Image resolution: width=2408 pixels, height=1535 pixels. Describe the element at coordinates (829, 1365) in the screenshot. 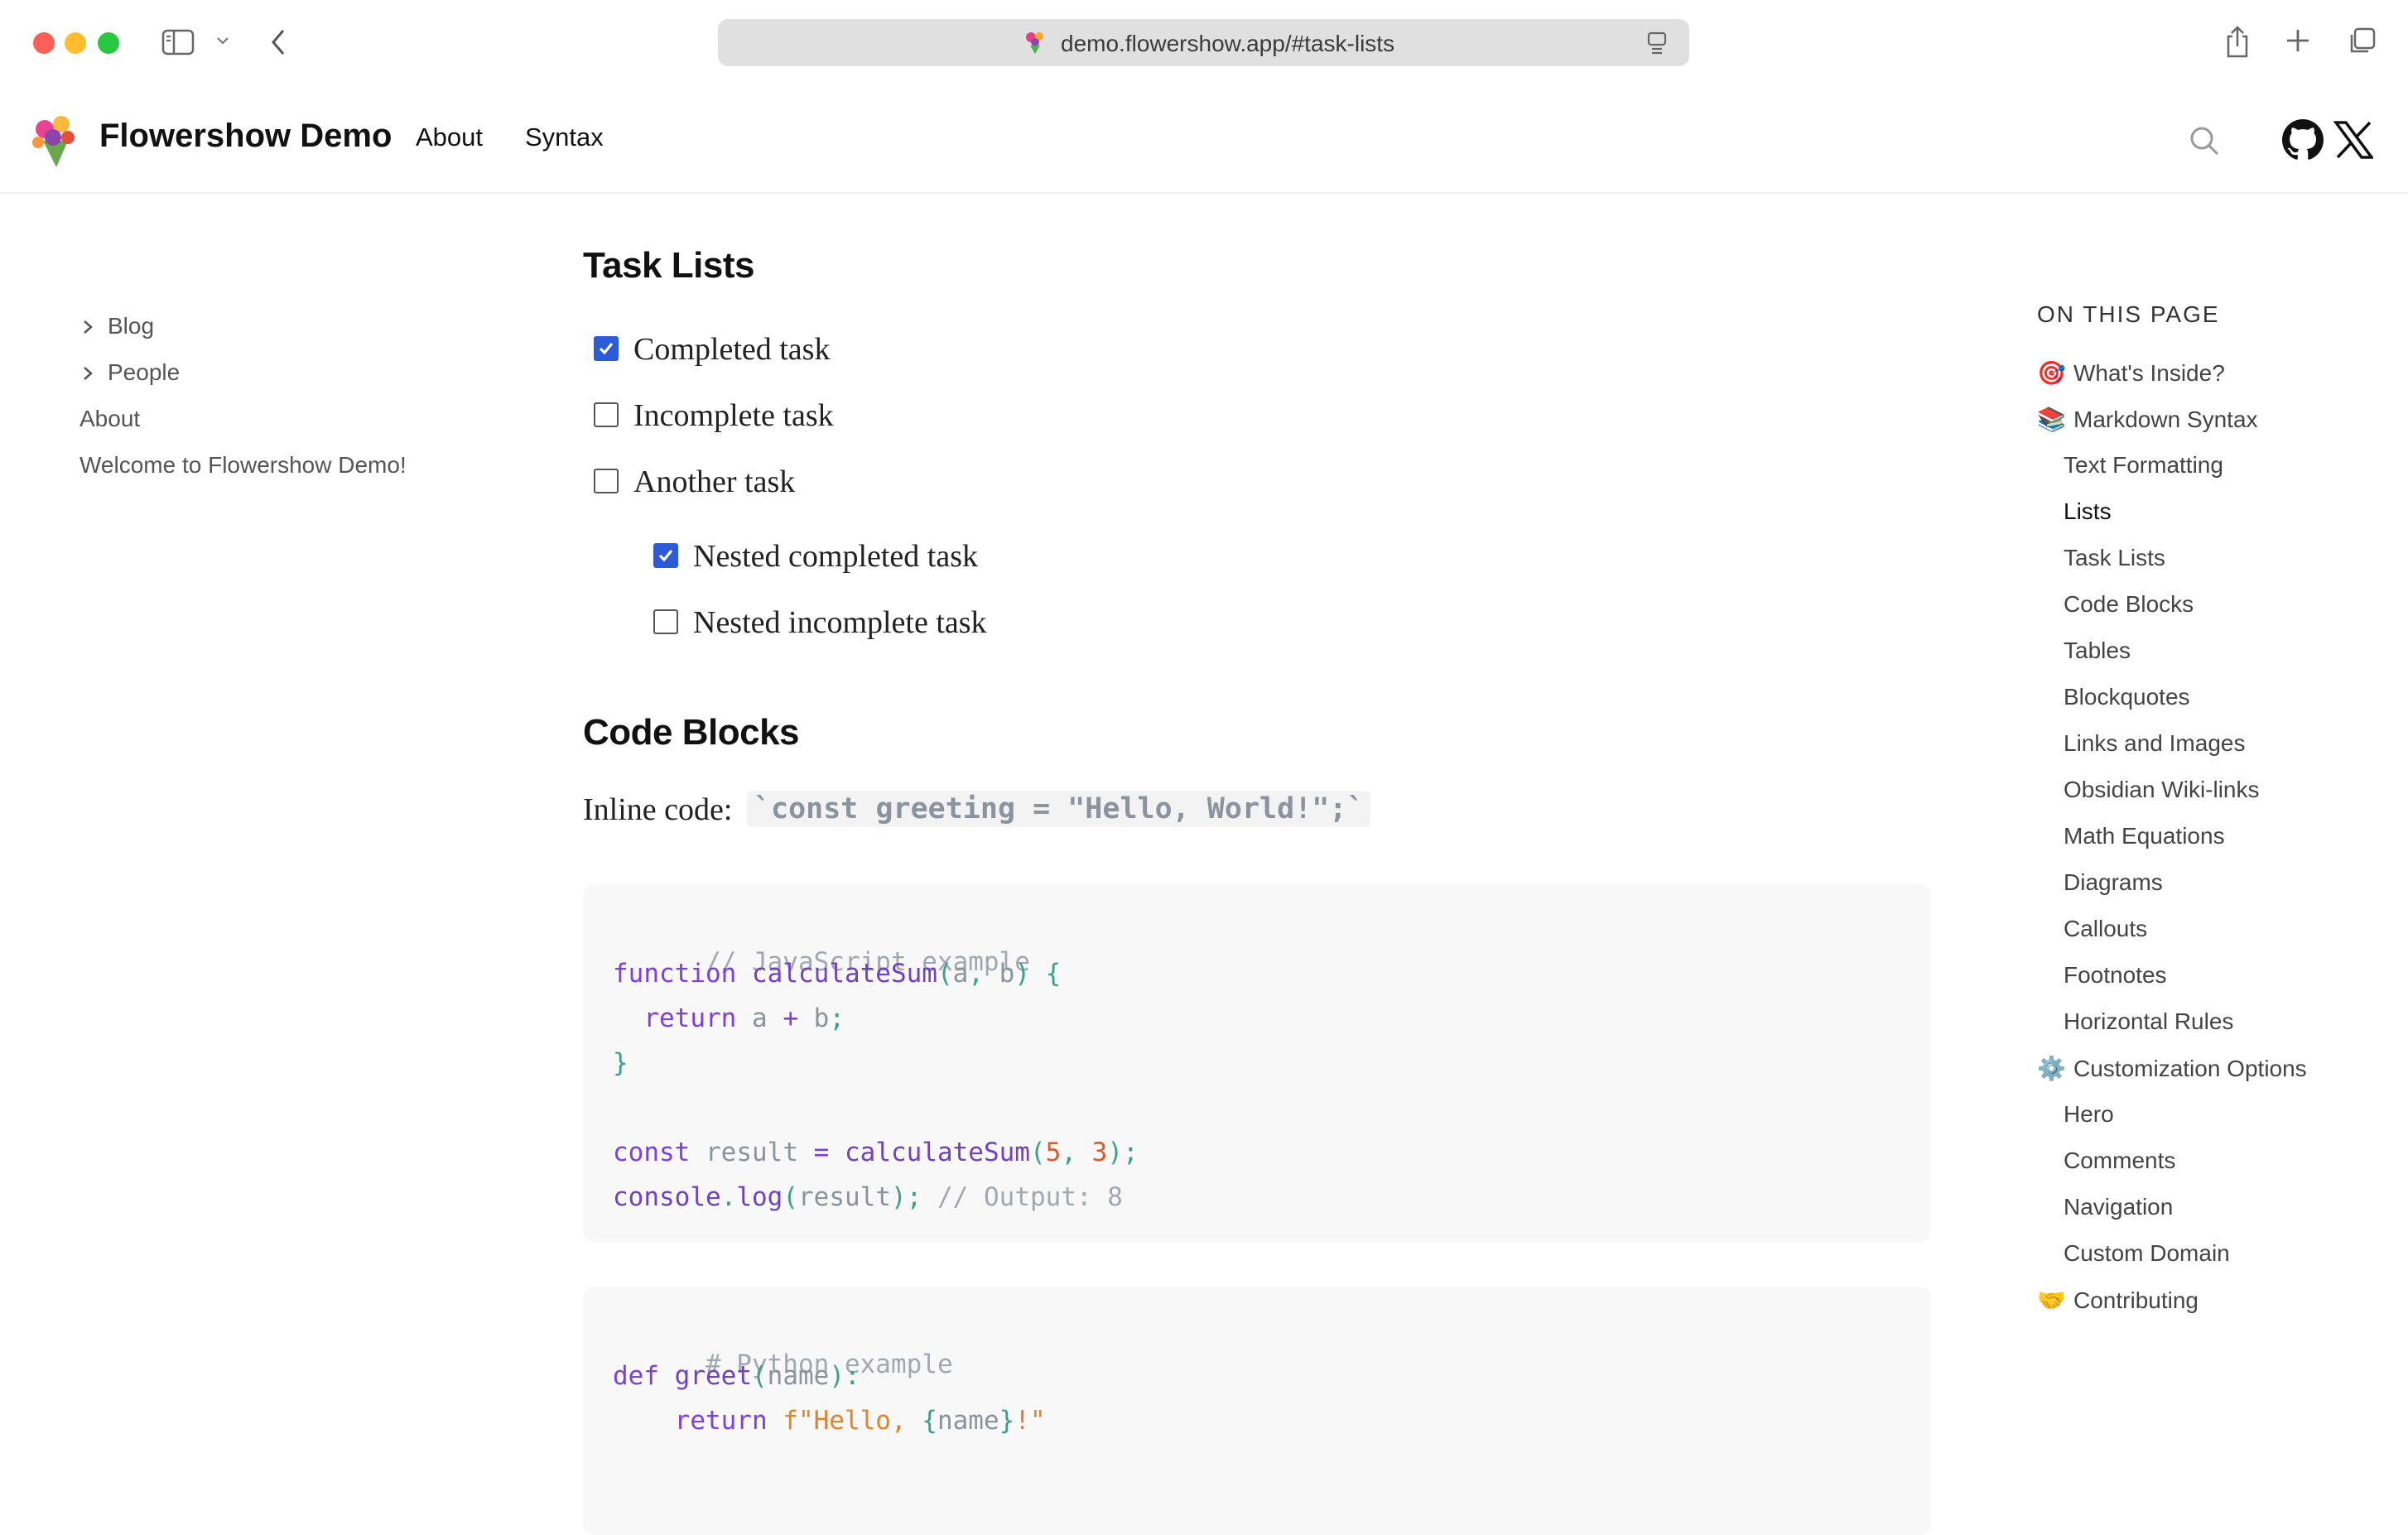

I see `code-line: # Python example` at that location.